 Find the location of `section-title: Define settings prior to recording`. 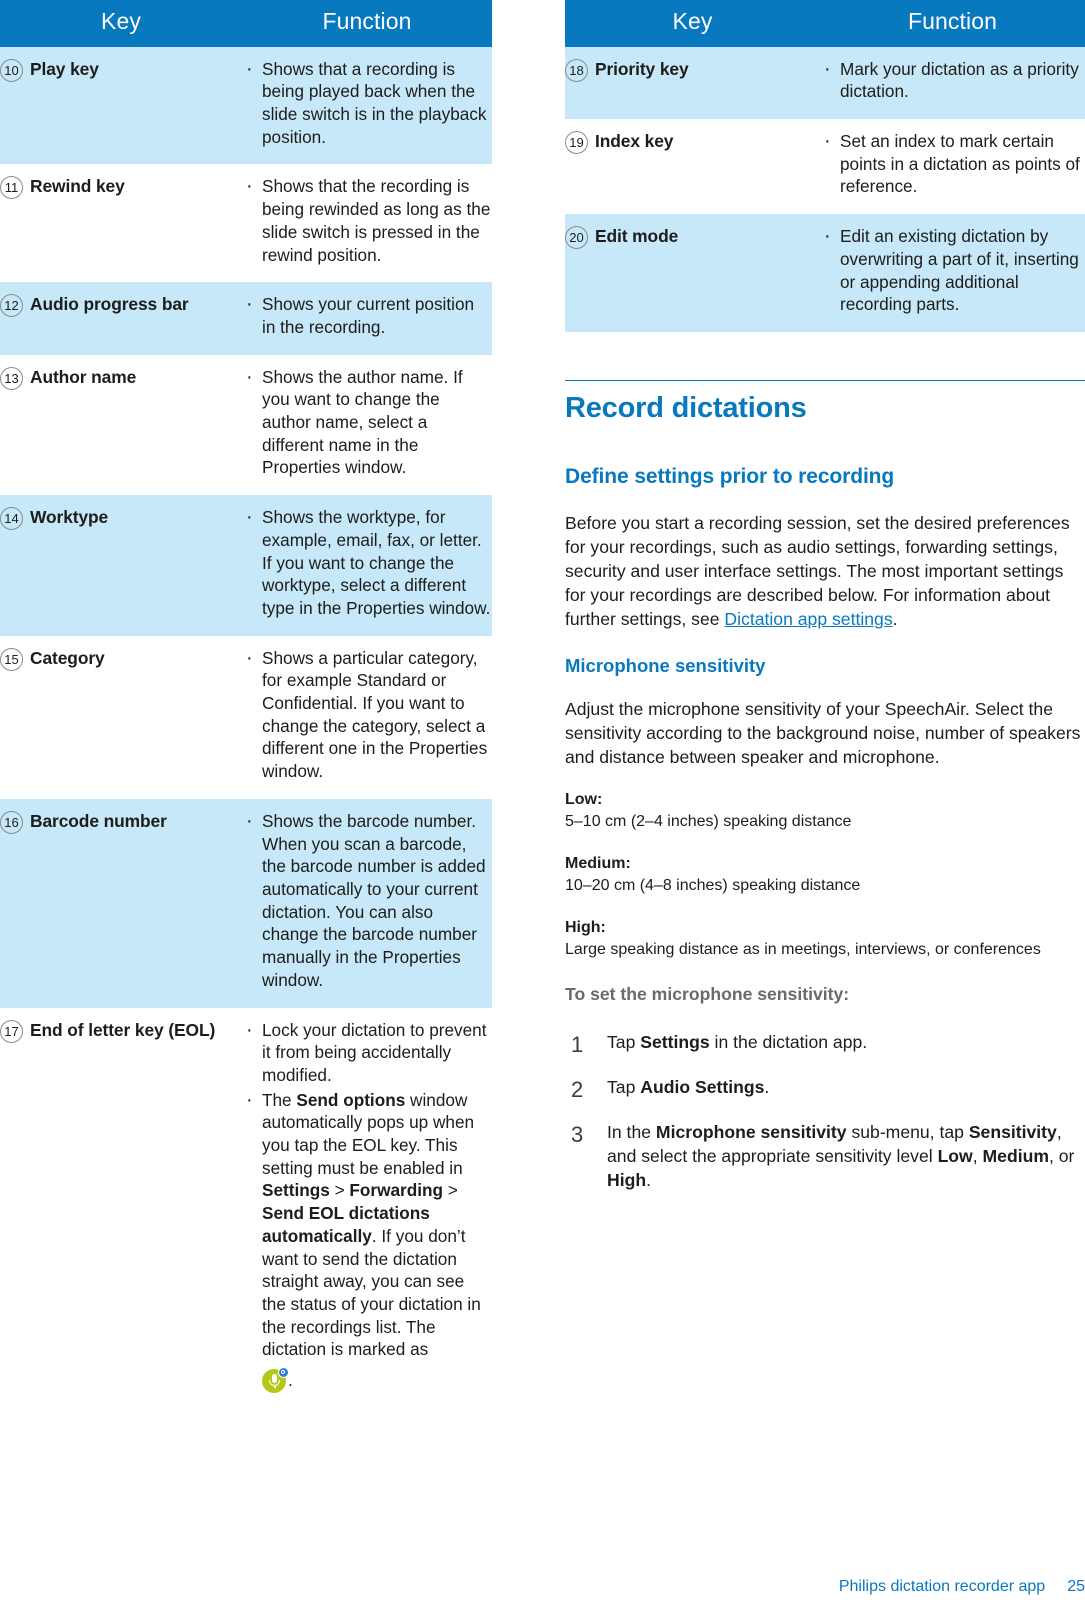

section-title: Define settings prior to recording is located at coordinates (730, 476).